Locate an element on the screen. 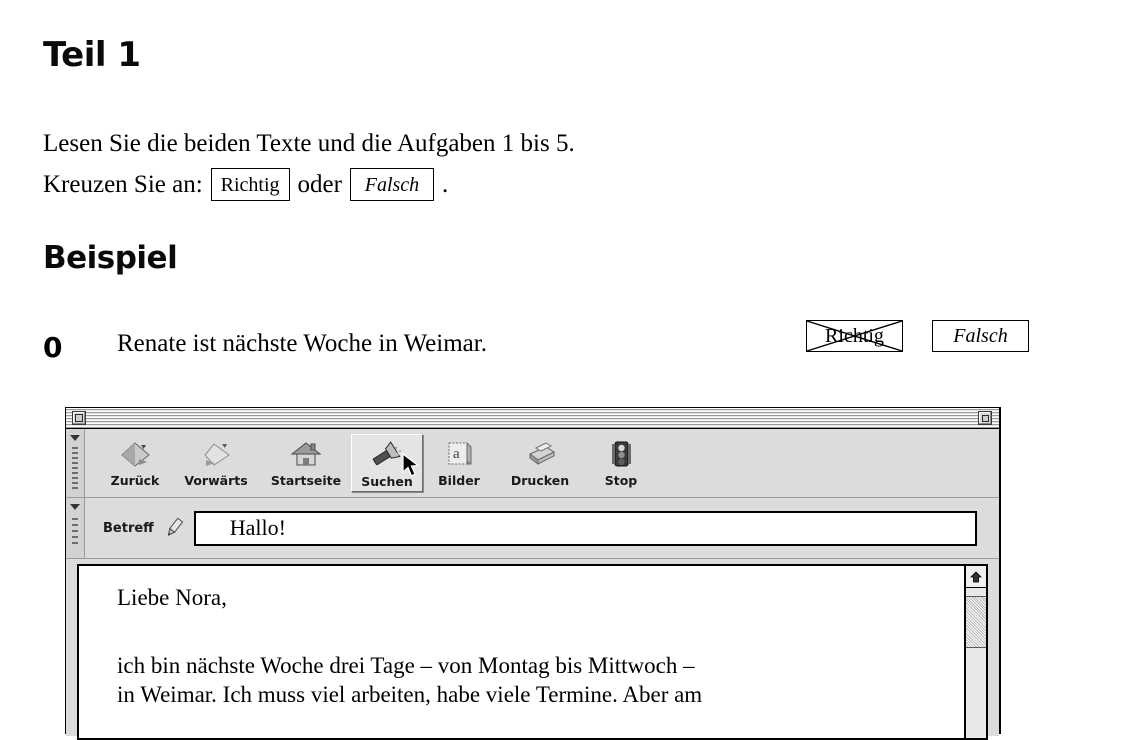 The image size is (1126, 740). forward-arrow-icon is located at coordinates (216, 454).